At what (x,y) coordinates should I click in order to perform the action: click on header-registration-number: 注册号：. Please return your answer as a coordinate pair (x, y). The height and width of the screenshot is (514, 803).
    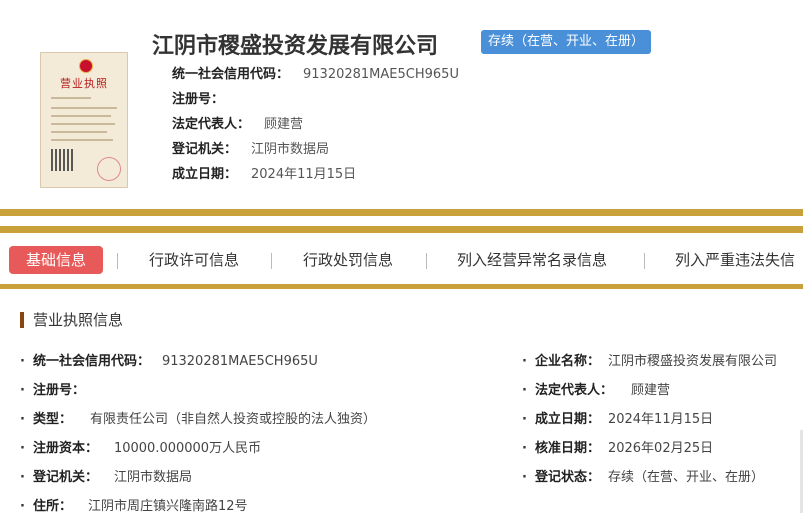
    Looking at the image, I should click on (205, 97).